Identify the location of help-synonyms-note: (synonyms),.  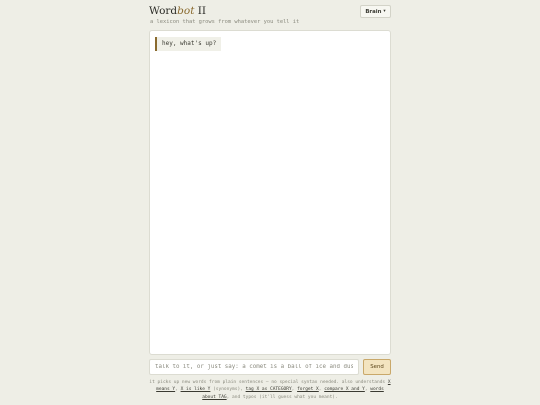
(228, 390).